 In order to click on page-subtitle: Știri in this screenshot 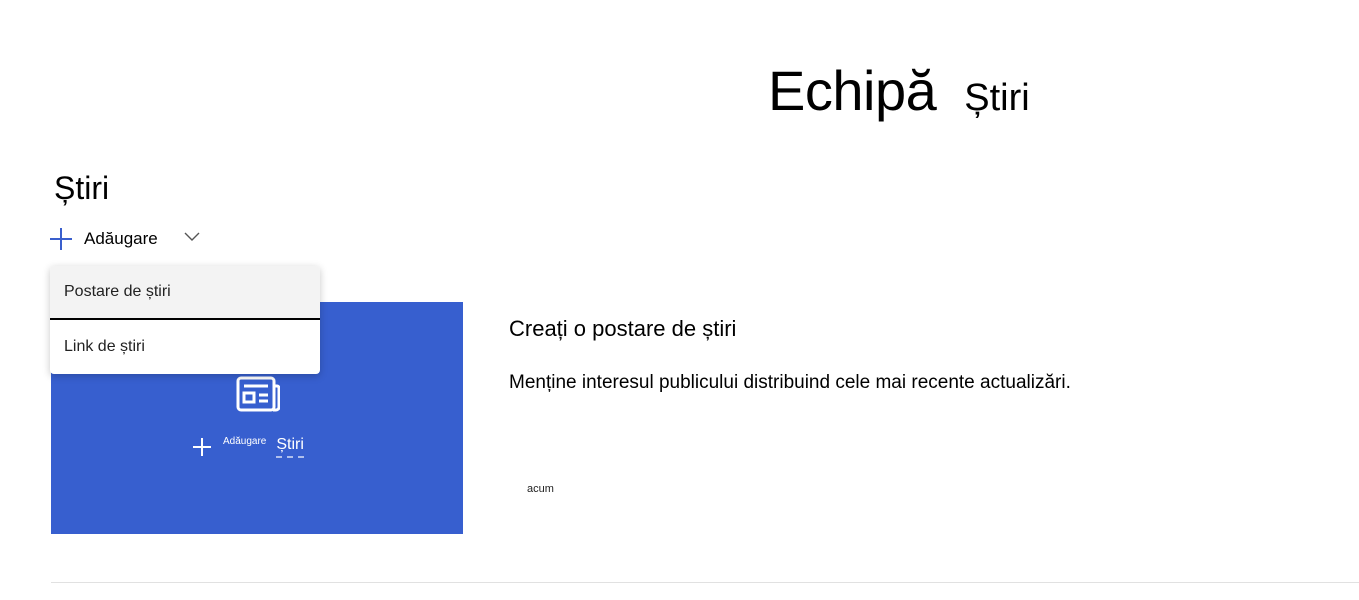, I will do `click(997, 98)`.